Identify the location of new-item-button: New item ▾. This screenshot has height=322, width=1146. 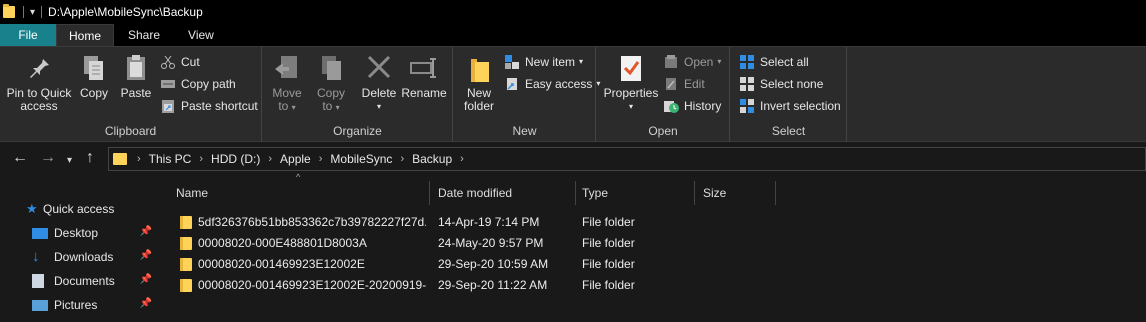
(543, 62).